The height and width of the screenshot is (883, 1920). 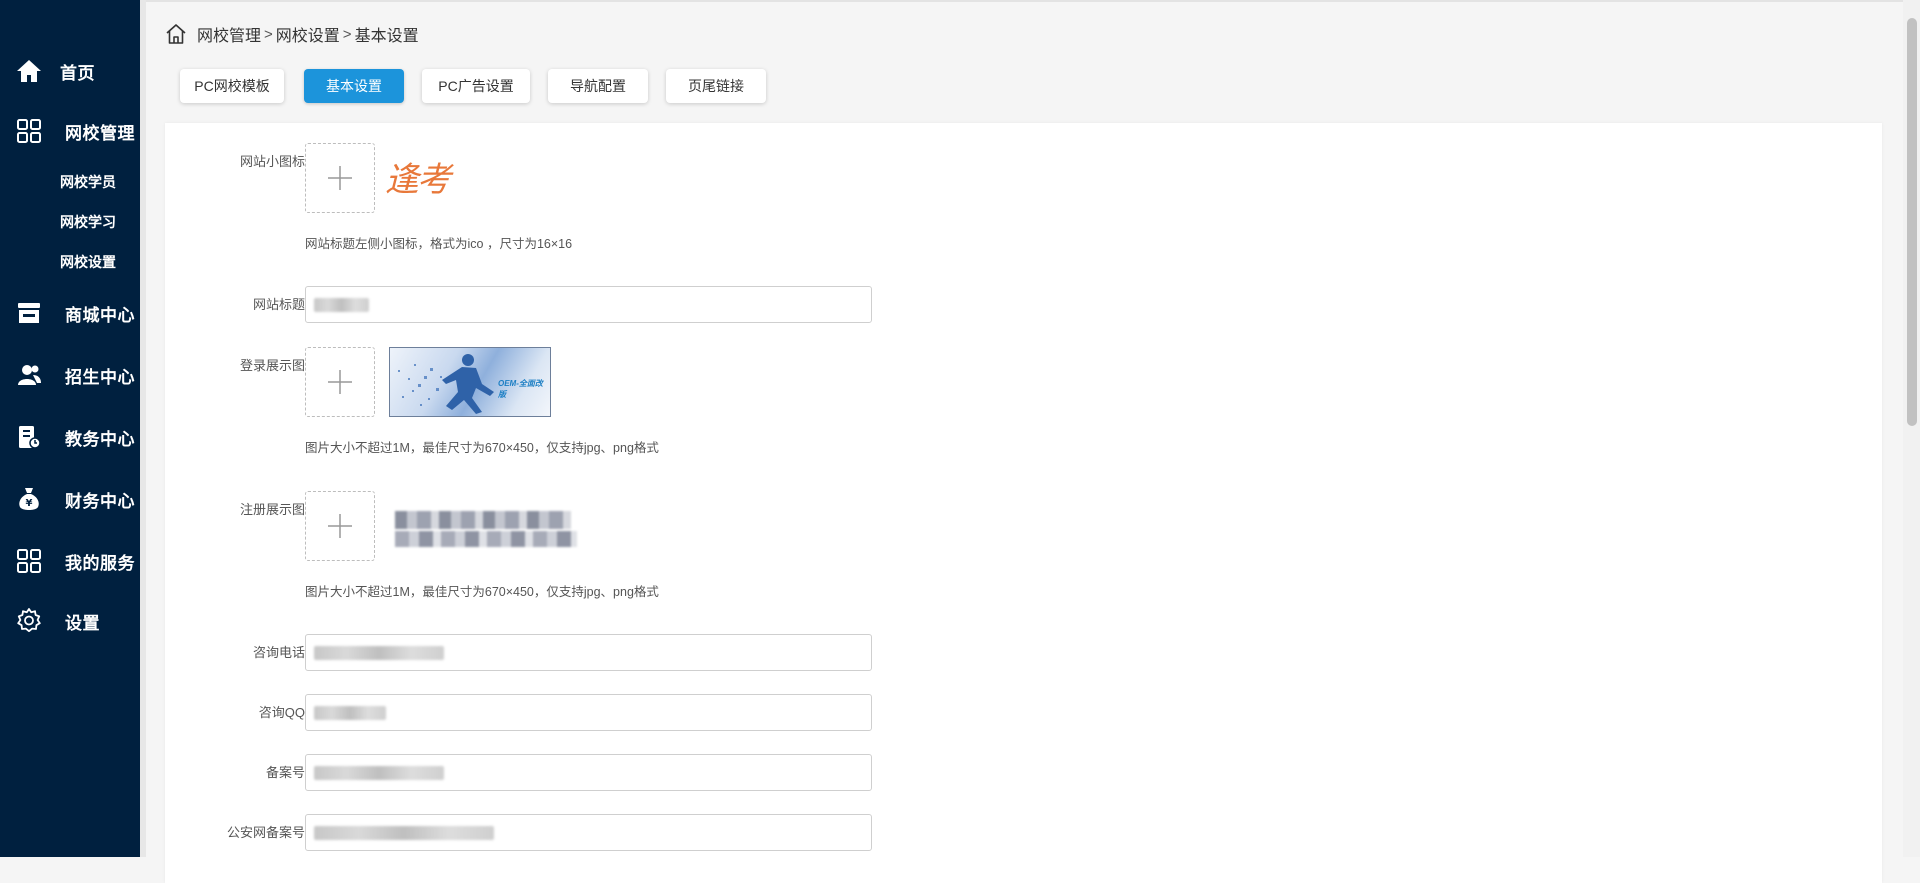 What do you see at coordinates (1911, 428) in the screenshot?
I see `scrollbar-track` at bounding box center [1911, 428].